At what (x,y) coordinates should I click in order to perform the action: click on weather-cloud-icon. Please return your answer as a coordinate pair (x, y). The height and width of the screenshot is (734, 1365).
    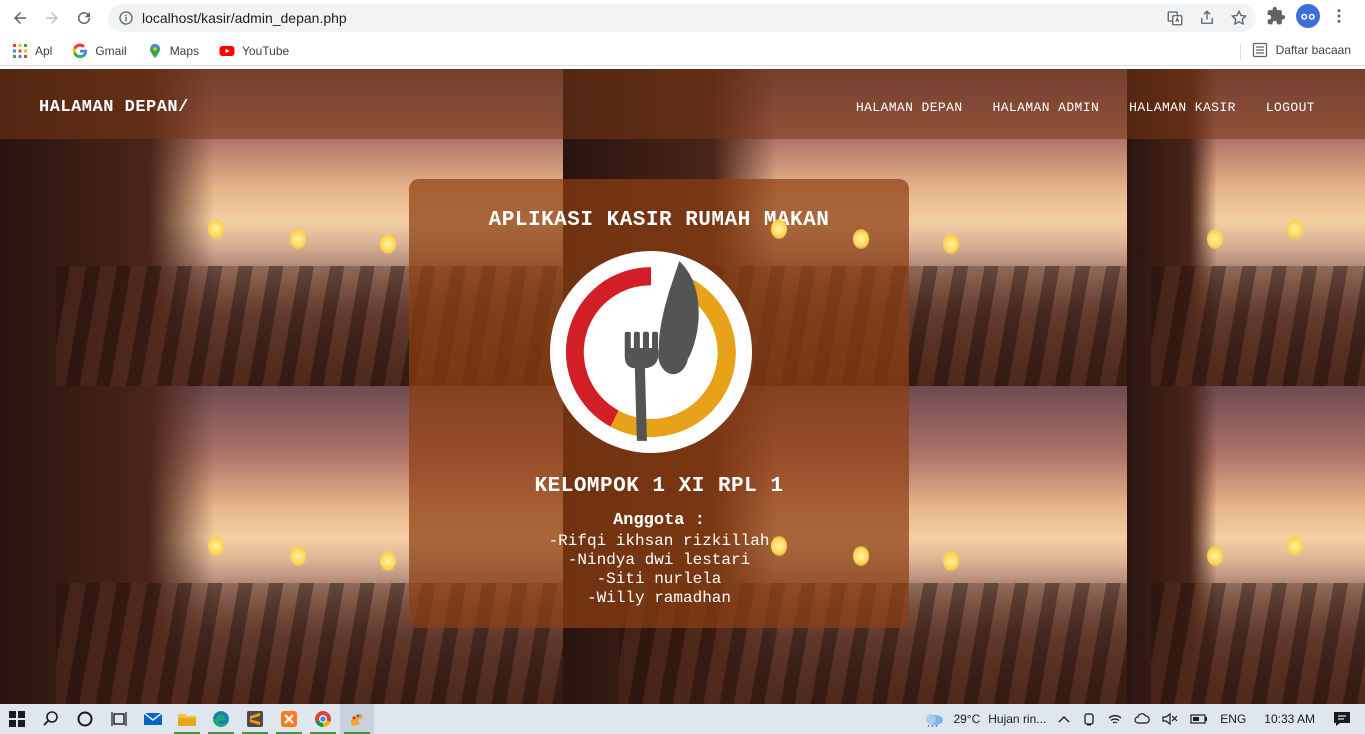
    Looking at the image, I should click on (935, 720).